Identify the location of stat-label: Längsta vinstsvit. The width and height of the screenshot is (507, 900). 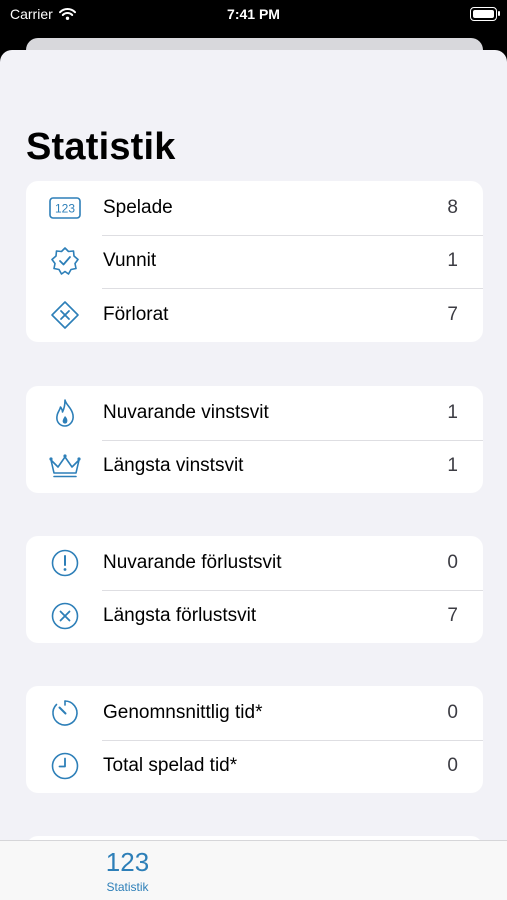
(173, 466).